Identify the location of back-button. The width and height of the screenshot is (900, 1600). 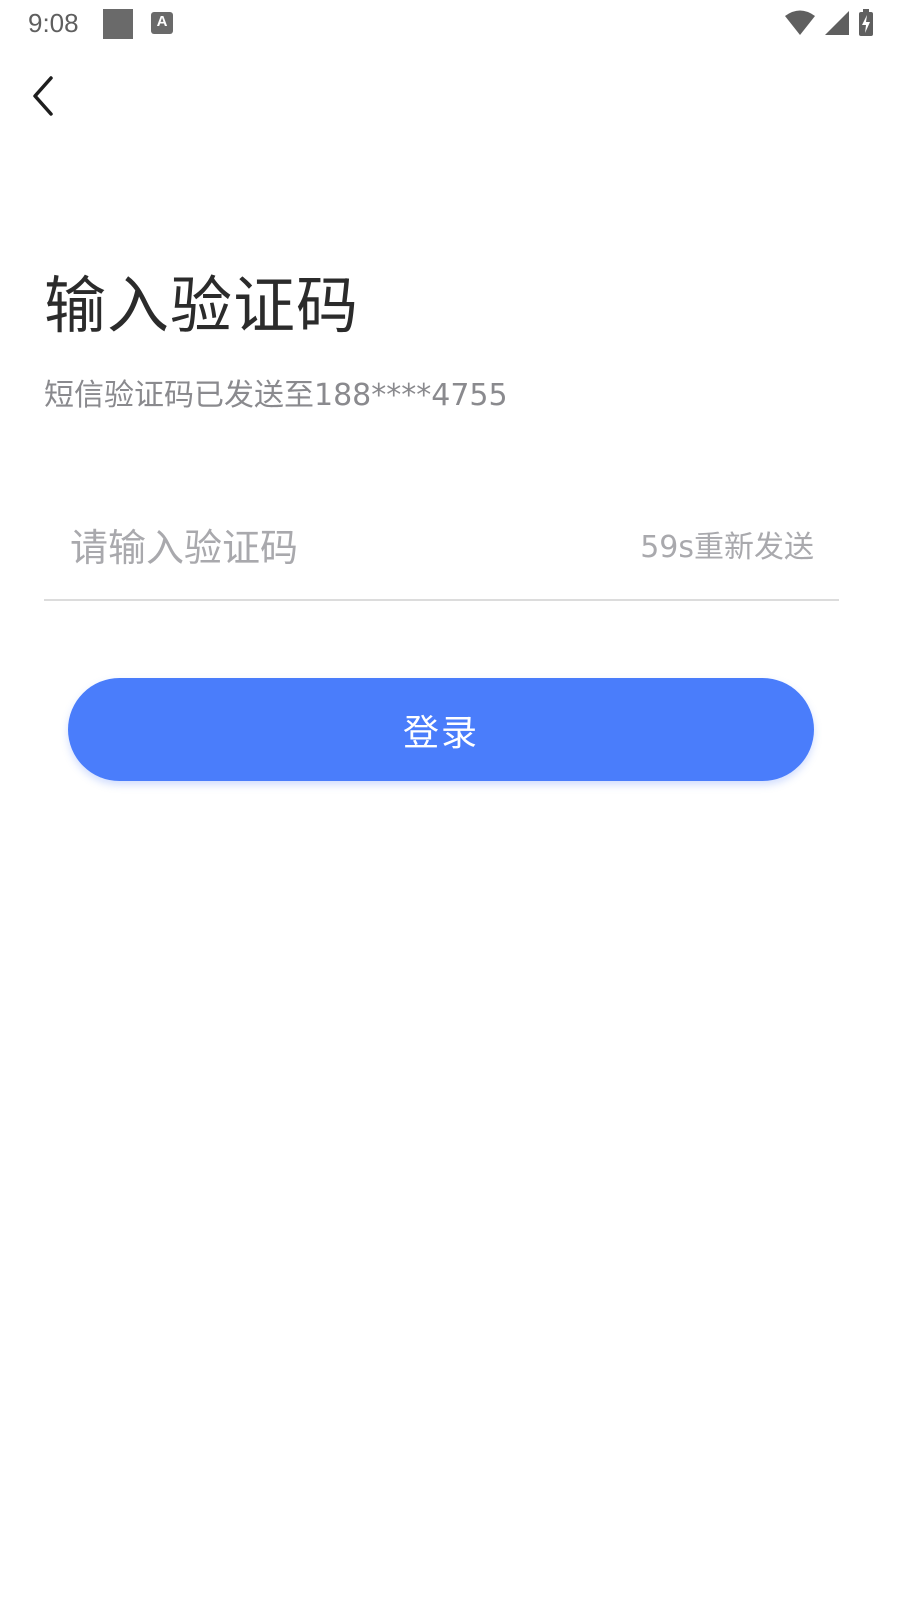
(44, 96).